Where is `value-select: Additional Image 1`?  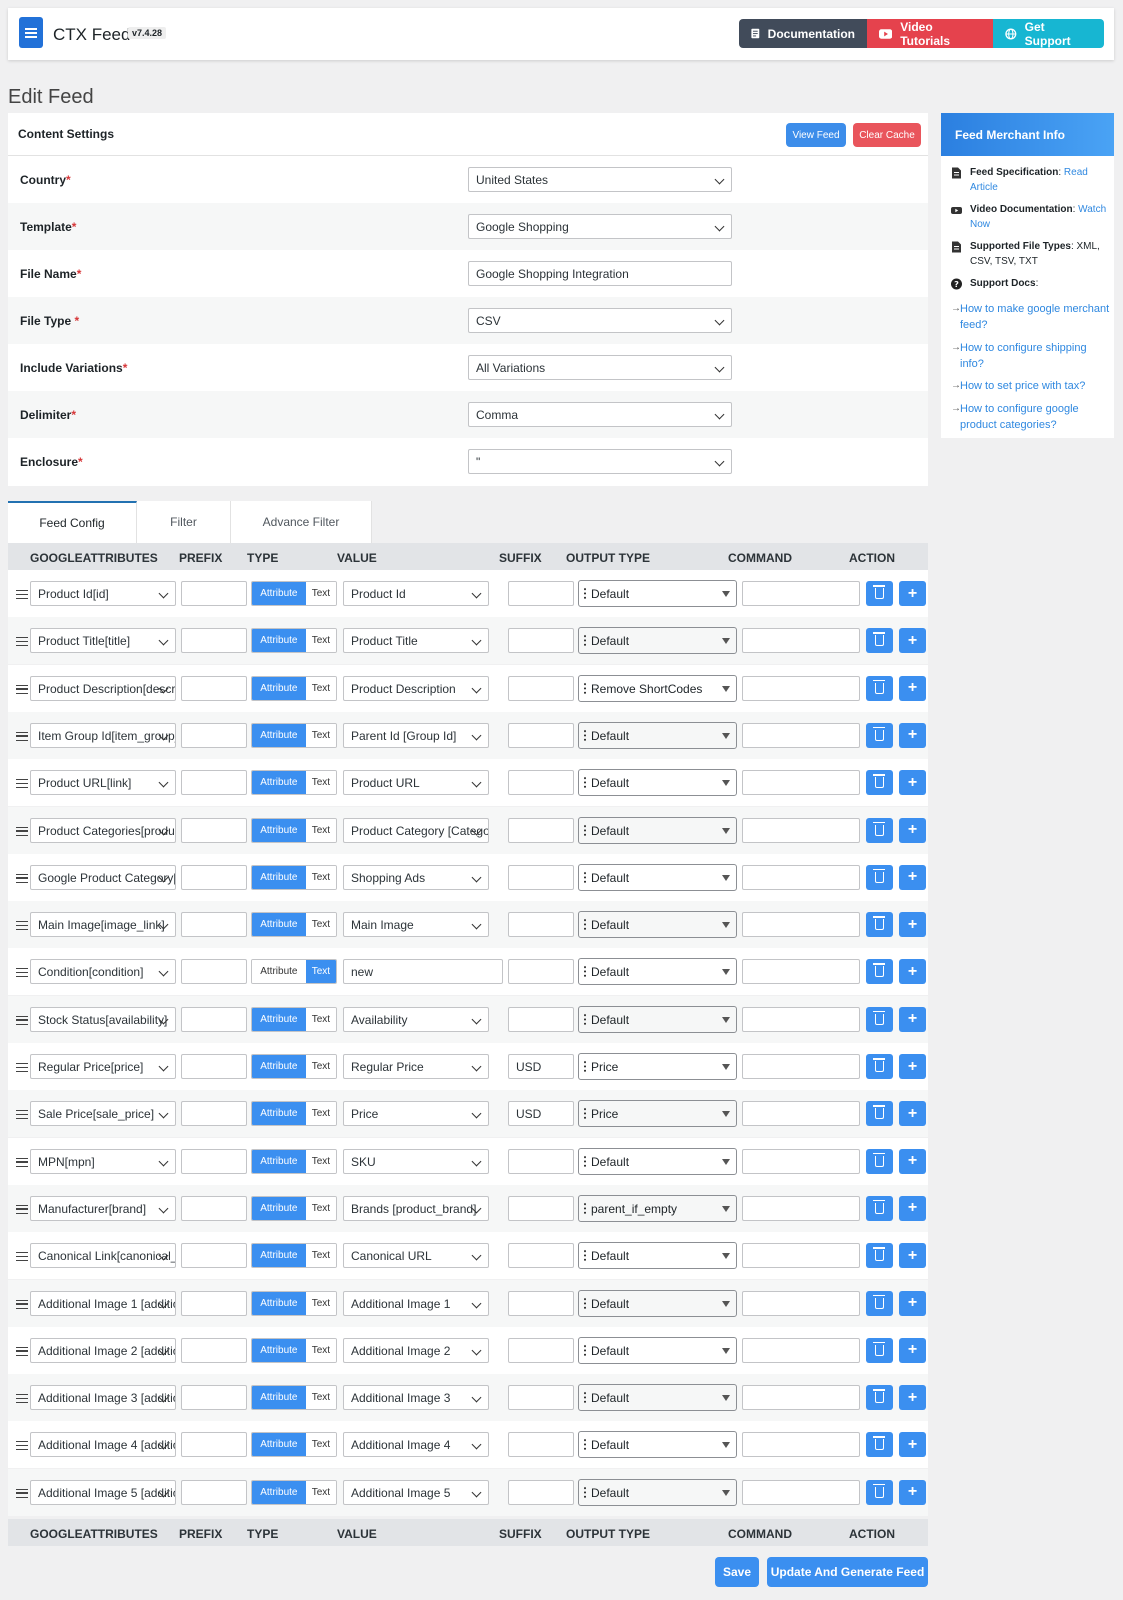 value-select: Additional Image 1 is located at coordinates (416, 1303).